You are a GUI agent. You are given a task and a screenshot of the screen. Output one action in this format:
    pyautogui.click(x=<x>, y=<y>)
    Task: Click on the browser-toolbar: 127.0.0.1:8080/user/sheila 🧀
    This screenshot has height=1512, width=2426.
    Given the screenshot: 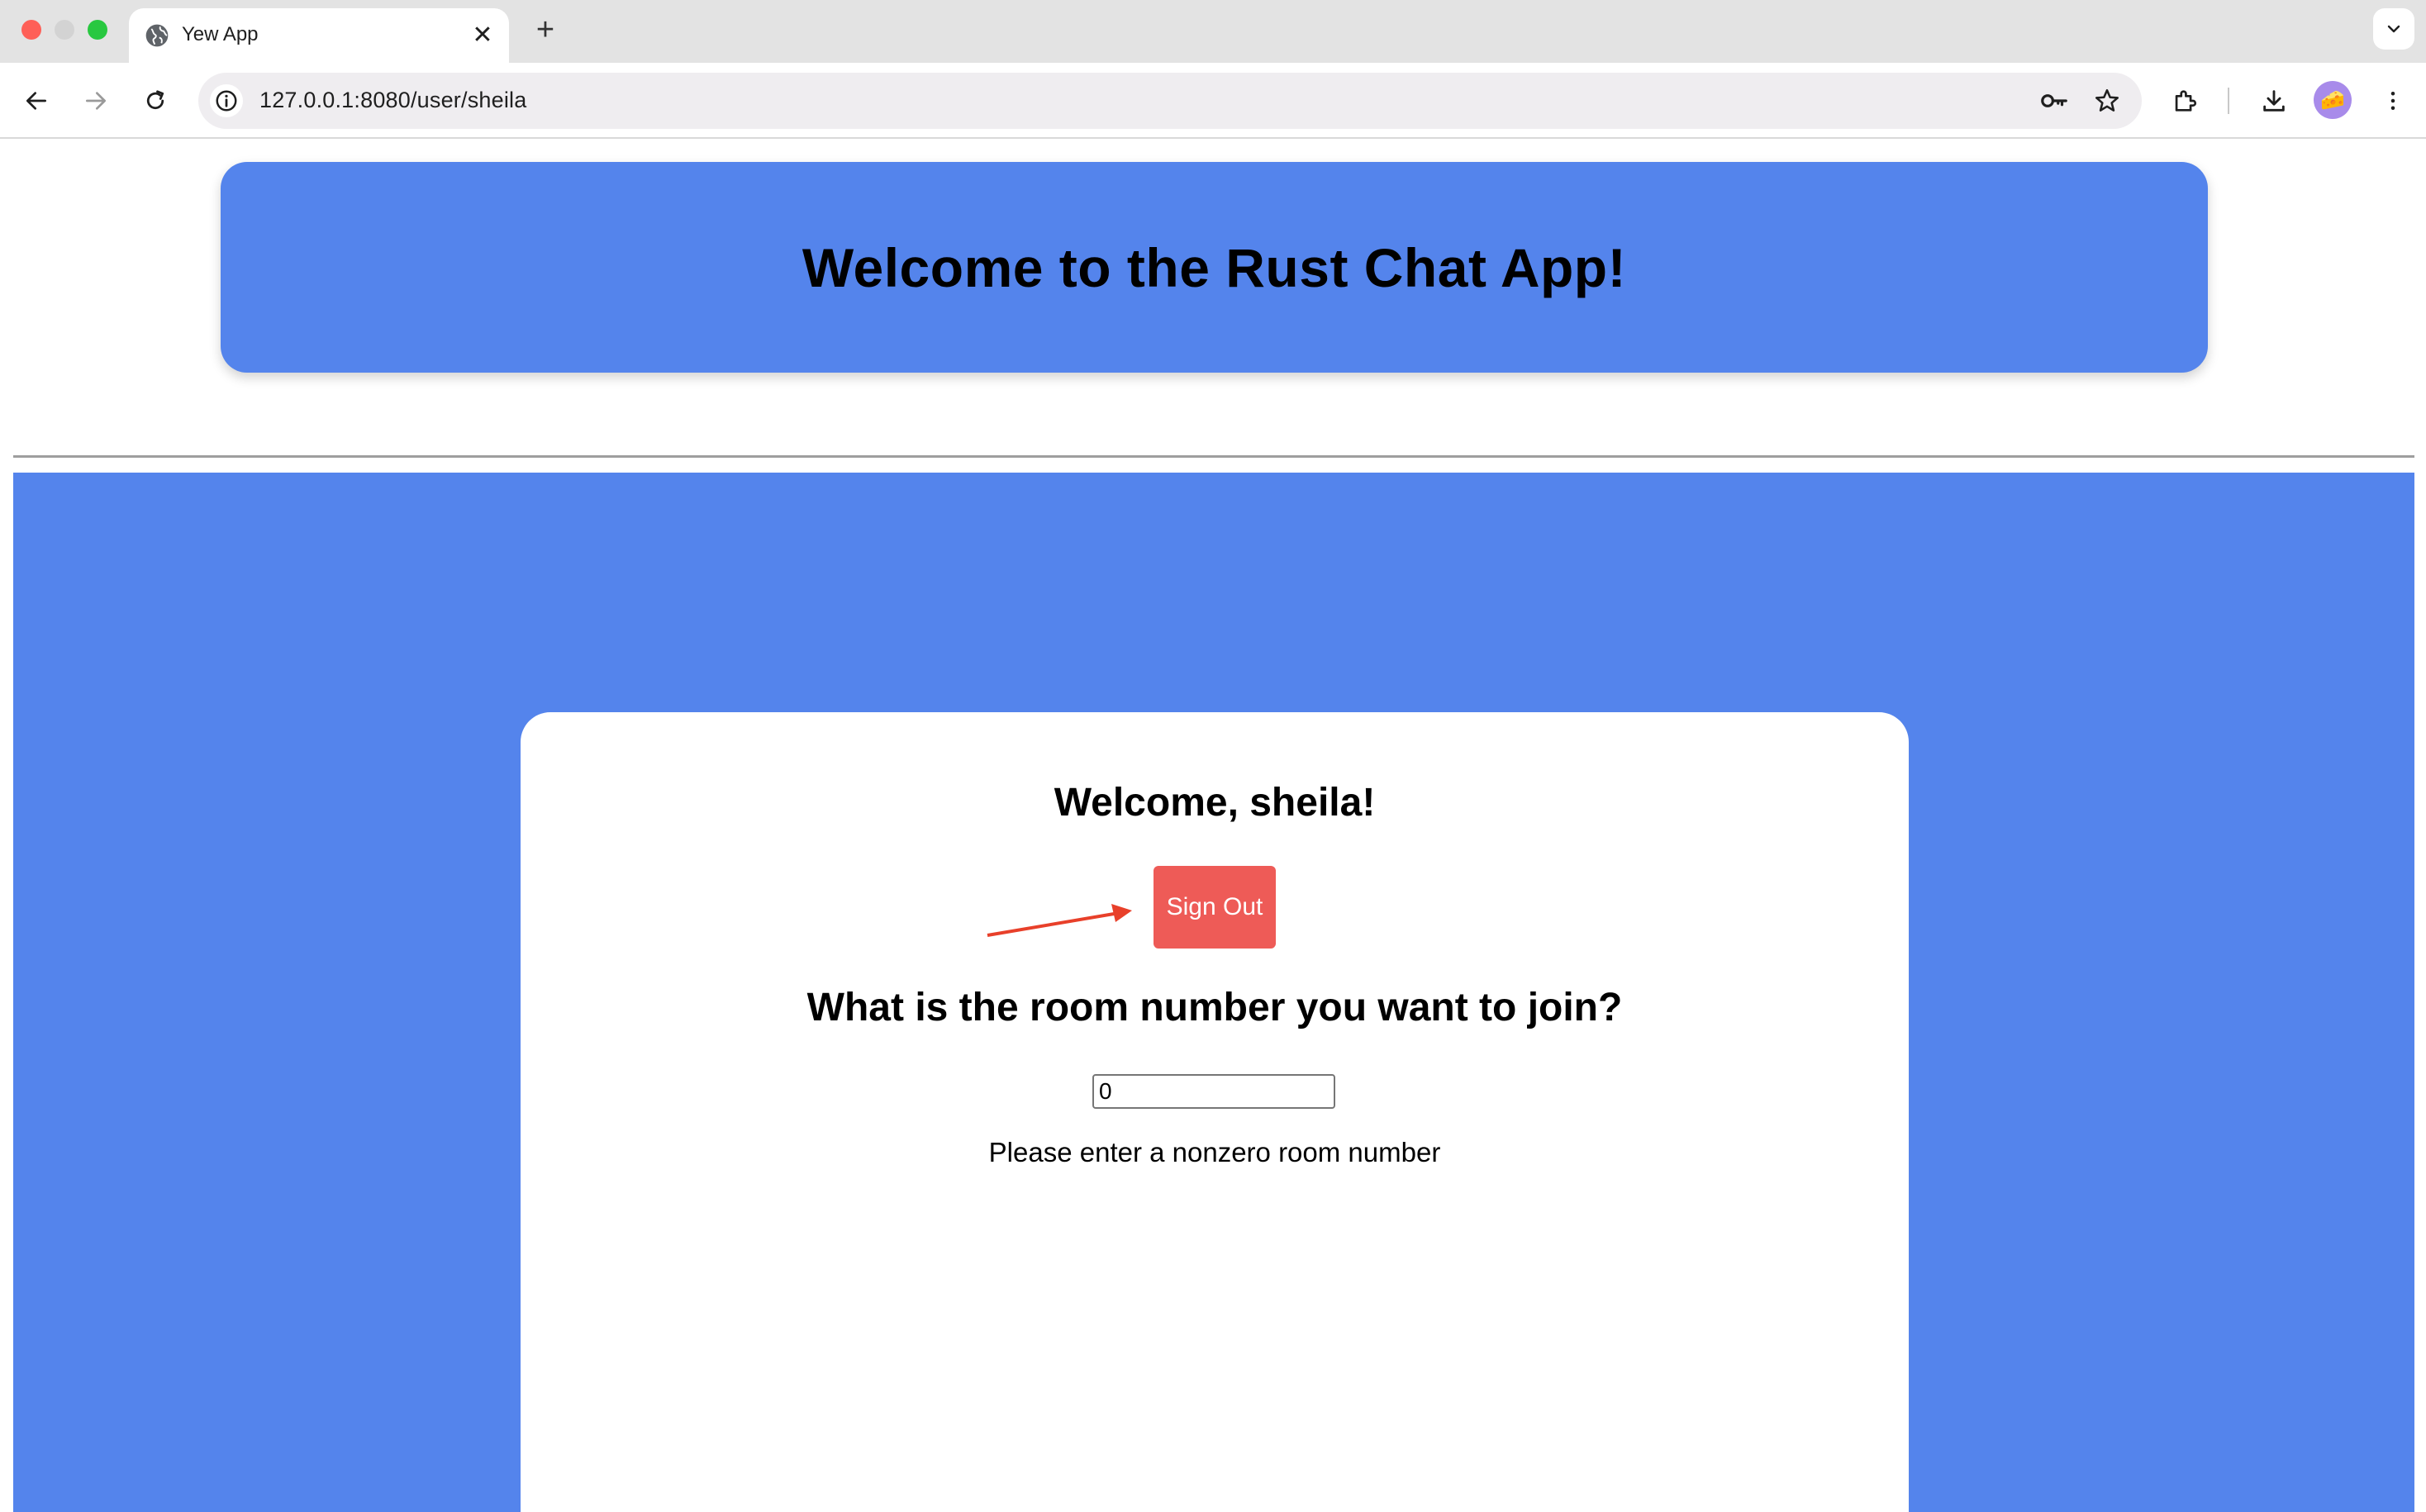 What is the action you would take?
    pyautogui.click(x=1213, y=101)
    